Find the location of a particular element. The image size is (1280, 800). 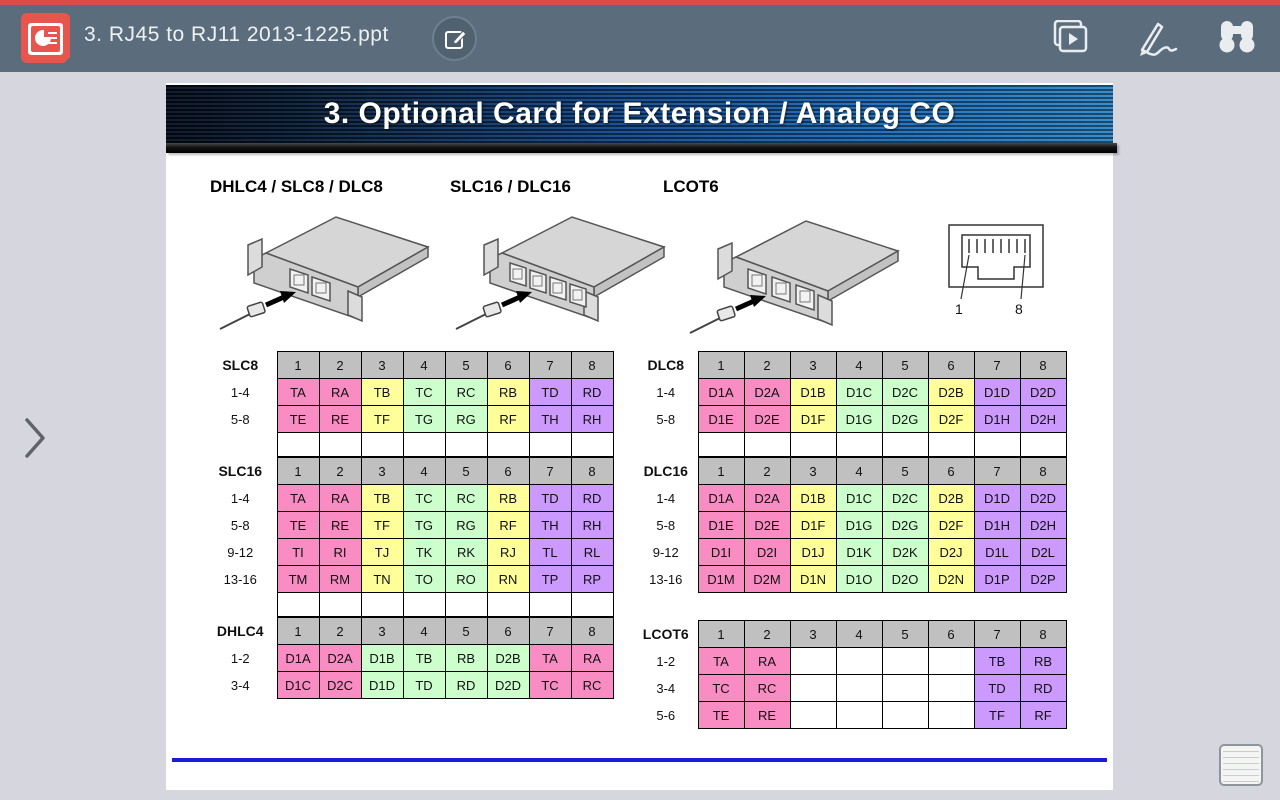

column-header: 4 is located at coordinates (424, 471).